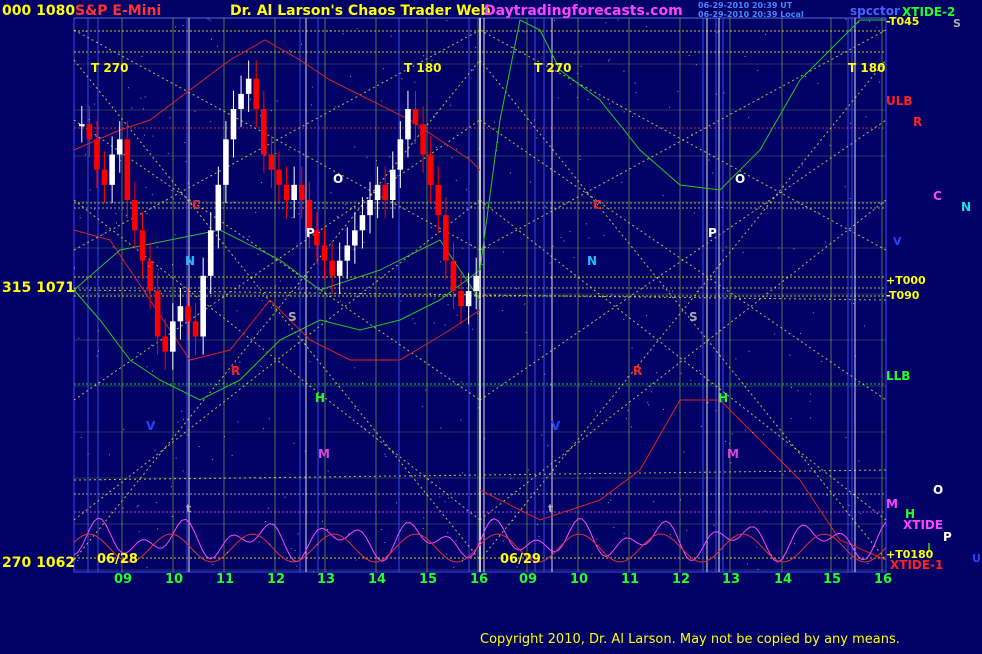  I want to click on planet-r-1: R, so click(236, 371).